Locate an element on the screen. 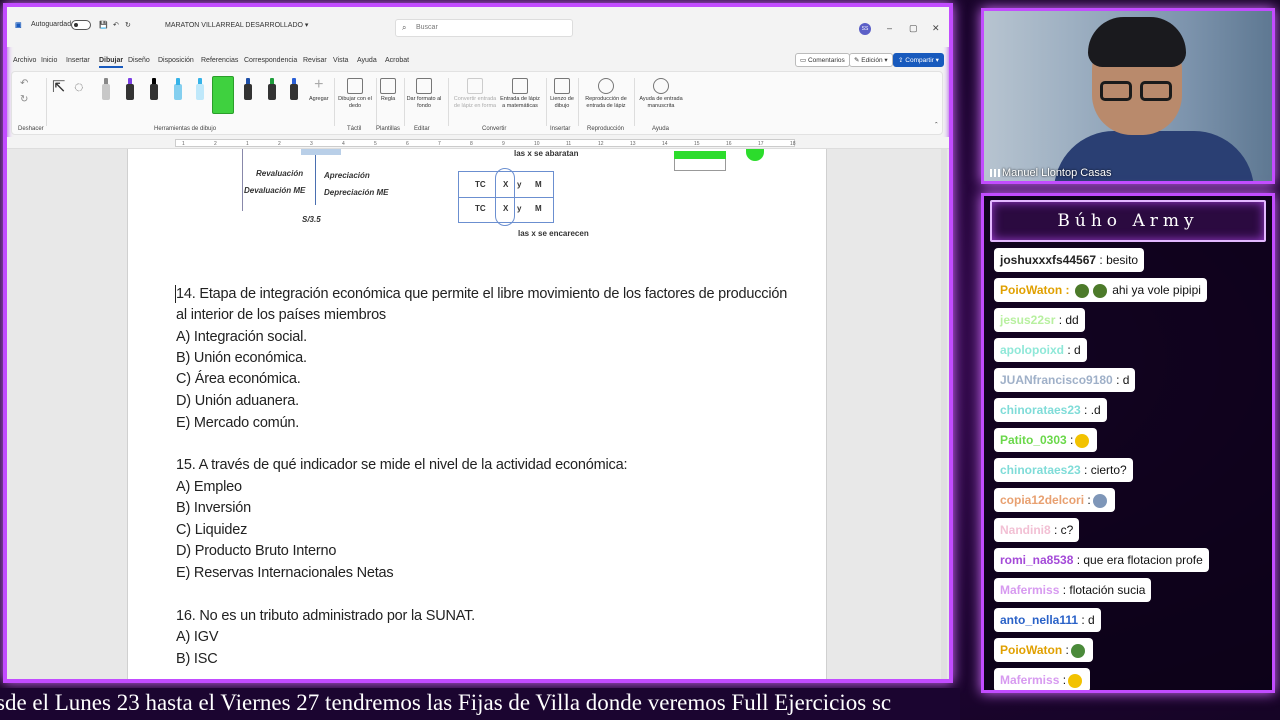 The height and width of the screenshot is (720, 1280). menu-correspondencia: Correspondencia is located at coordinates (270, 60).